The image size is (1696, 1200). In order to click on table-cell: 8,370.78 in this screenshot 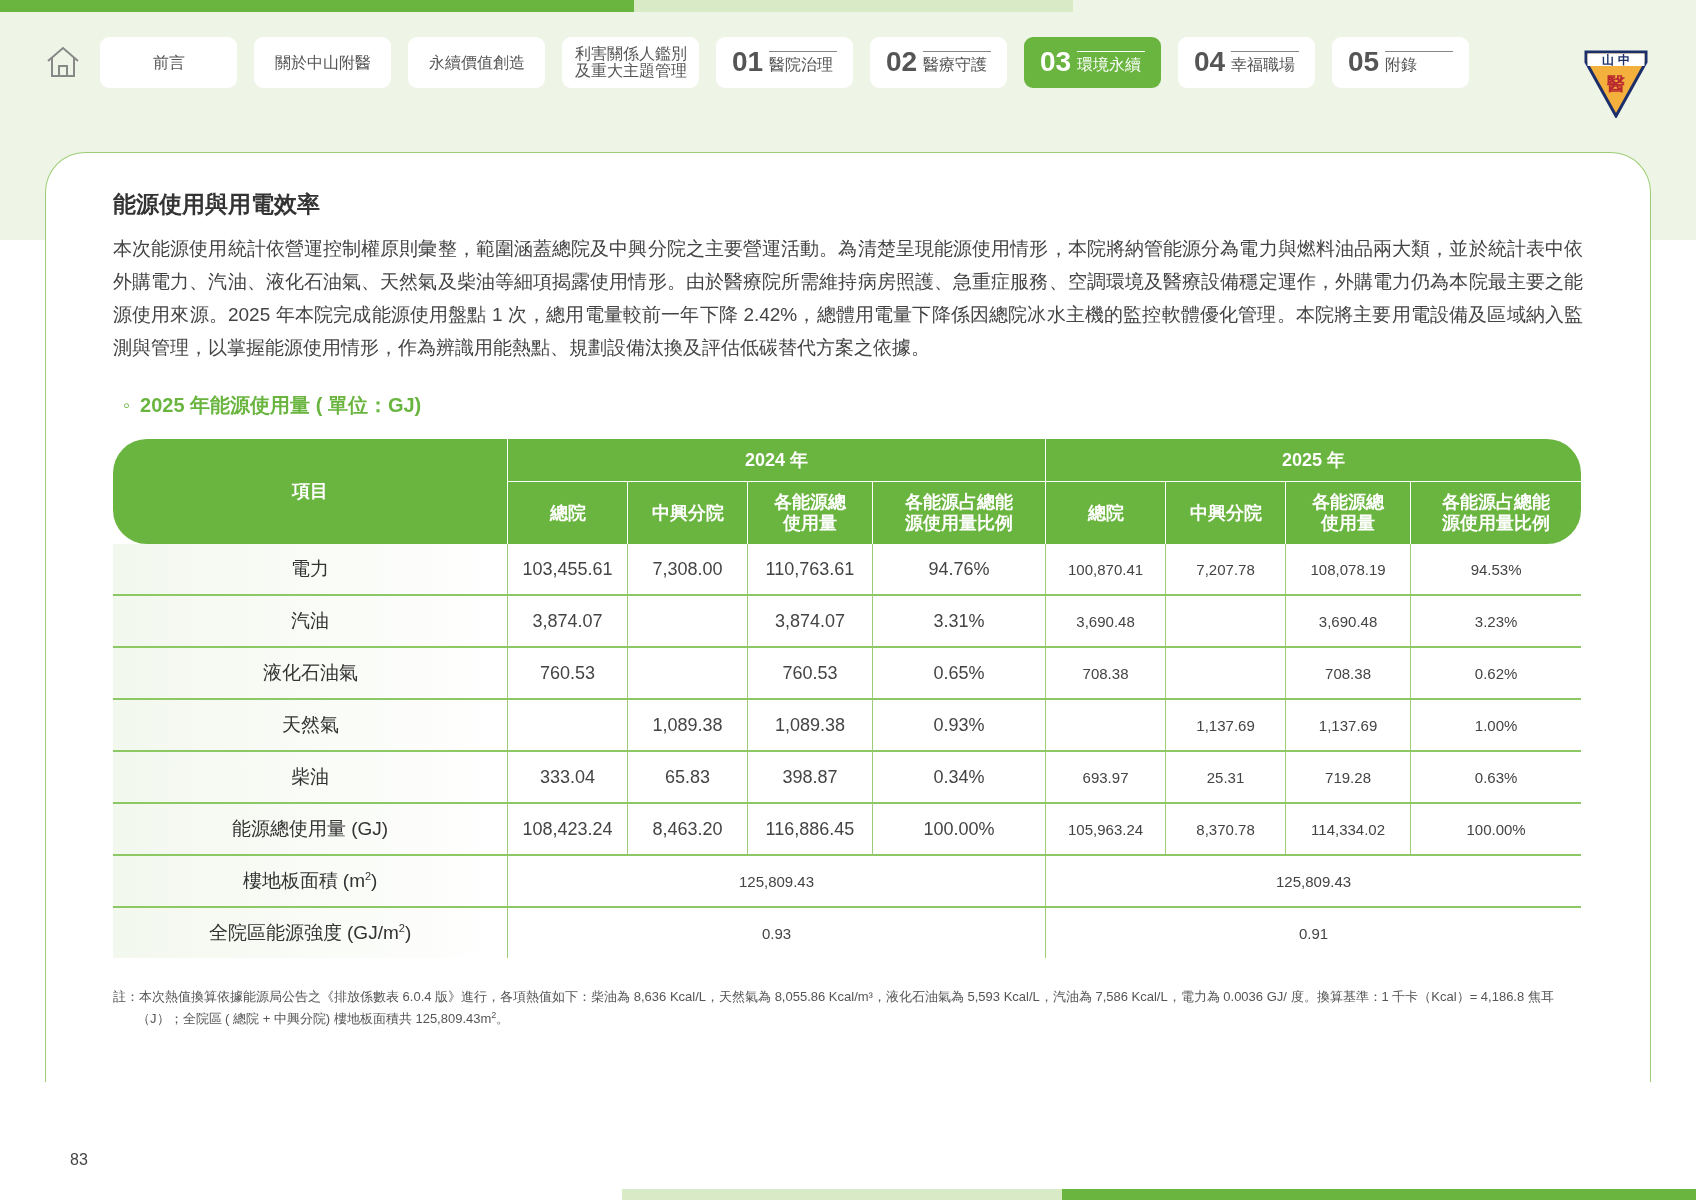, I will do `click(1225, 830)`.